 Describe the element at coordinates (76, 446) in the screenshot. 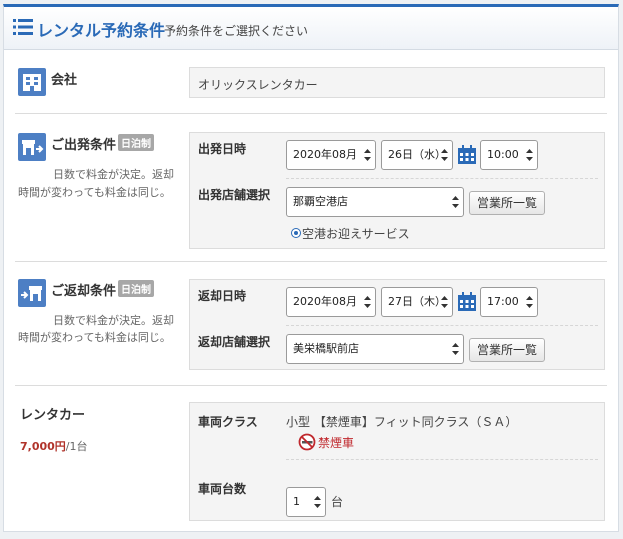

I see `price-unit: /1台` at that location.